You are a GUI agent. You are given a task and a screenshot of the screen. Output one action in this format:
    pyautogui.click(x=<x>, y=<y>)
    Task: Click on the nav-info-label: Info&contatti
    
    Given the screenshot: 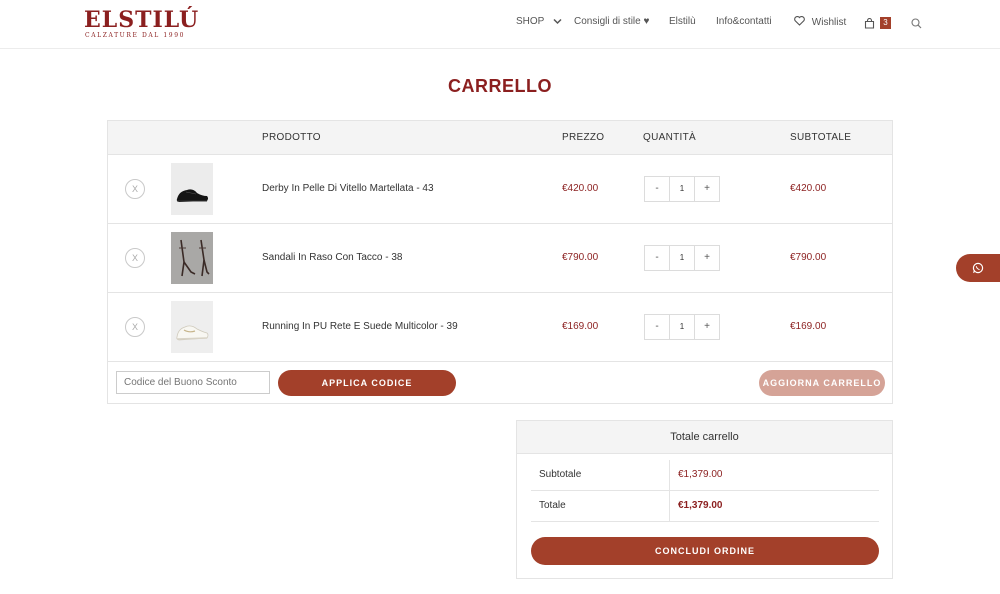 What is the action you would take?
    pyautogui.click(x=744, y=21)
    